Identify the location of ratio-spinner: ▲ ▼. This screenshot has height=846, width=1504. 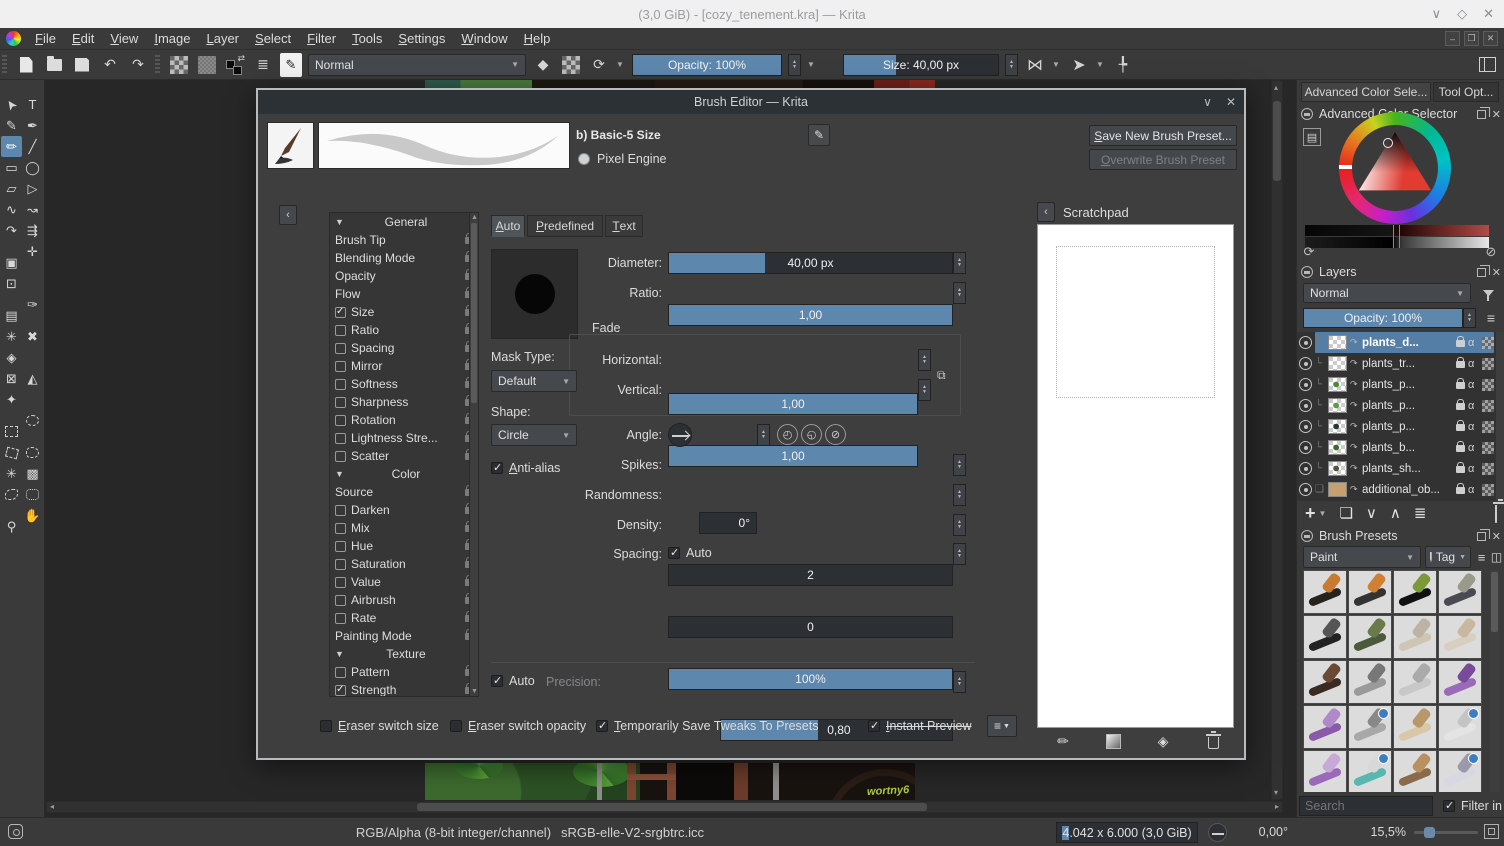
(959, 293).